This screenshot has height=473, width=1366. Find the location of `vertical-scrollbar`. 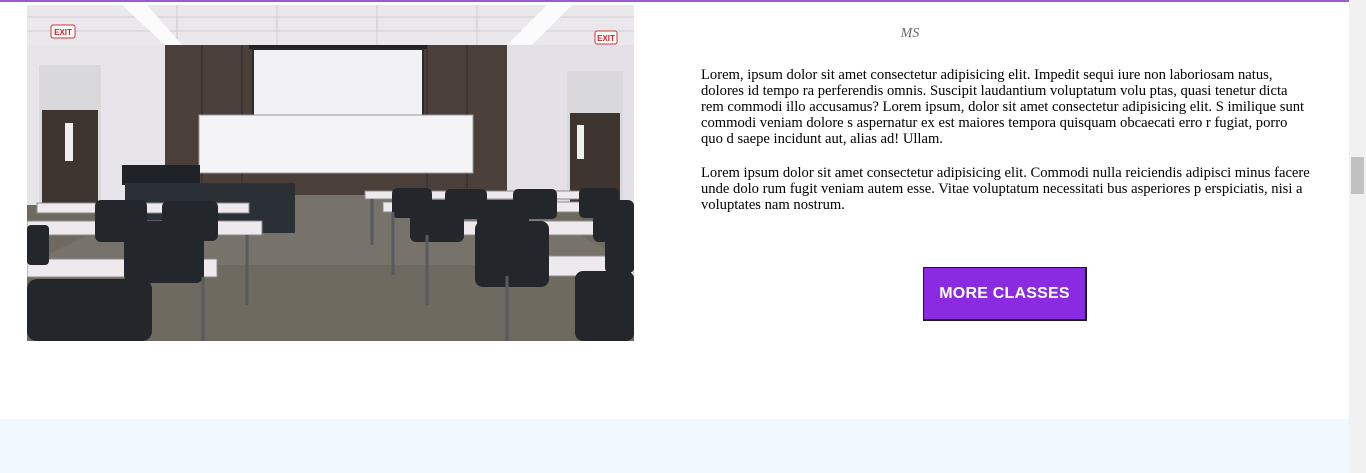

vertical-scrollbar is located at coordinates (1357, 236).